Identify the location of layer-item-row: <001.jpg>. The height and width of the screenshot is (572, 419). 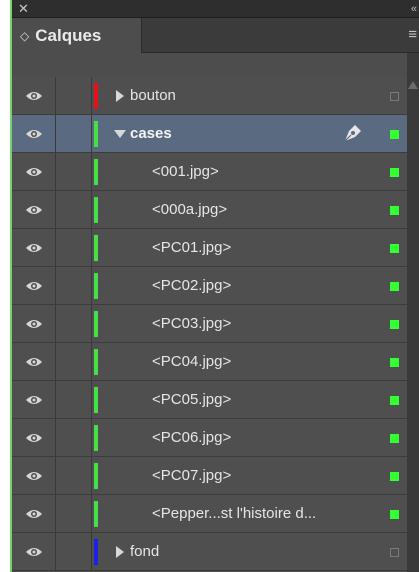
(209, 172).